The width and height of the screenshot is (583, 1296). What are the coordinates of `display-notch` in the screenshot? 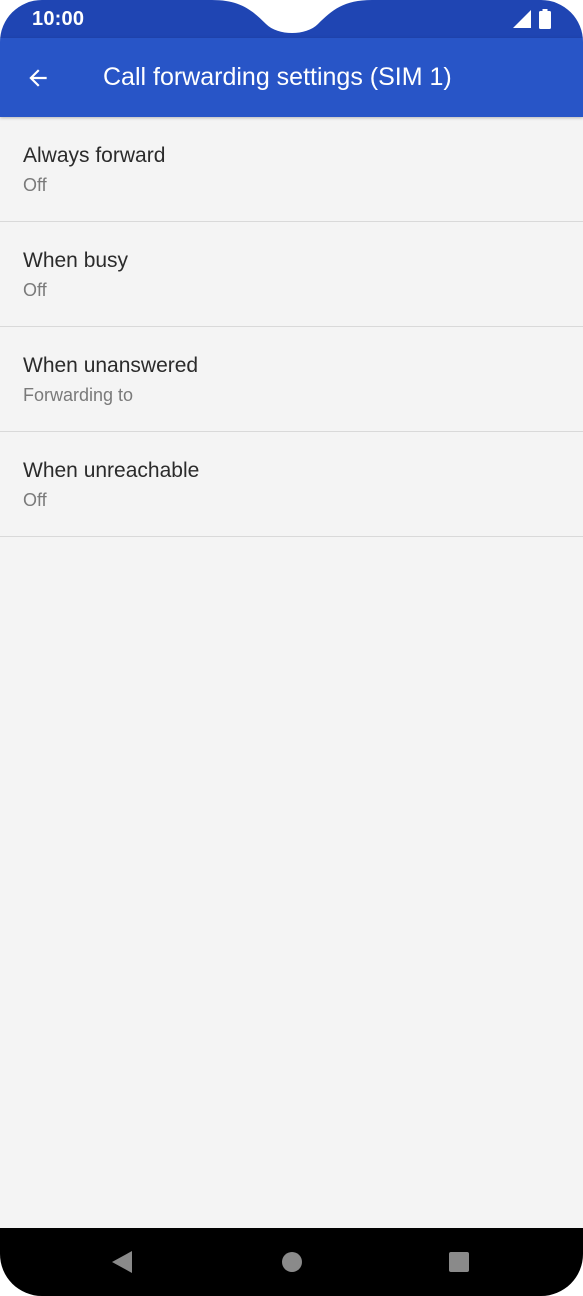 It's located at (291, 16).